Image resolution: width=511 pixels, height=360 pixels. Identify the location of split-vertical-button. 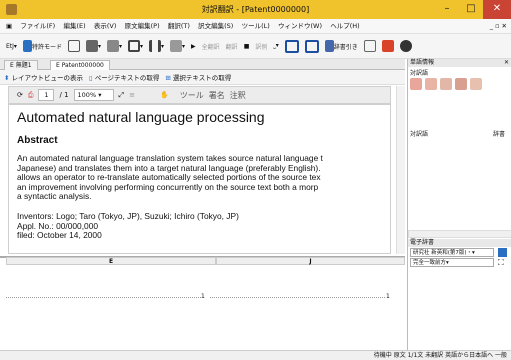
(312, 46).